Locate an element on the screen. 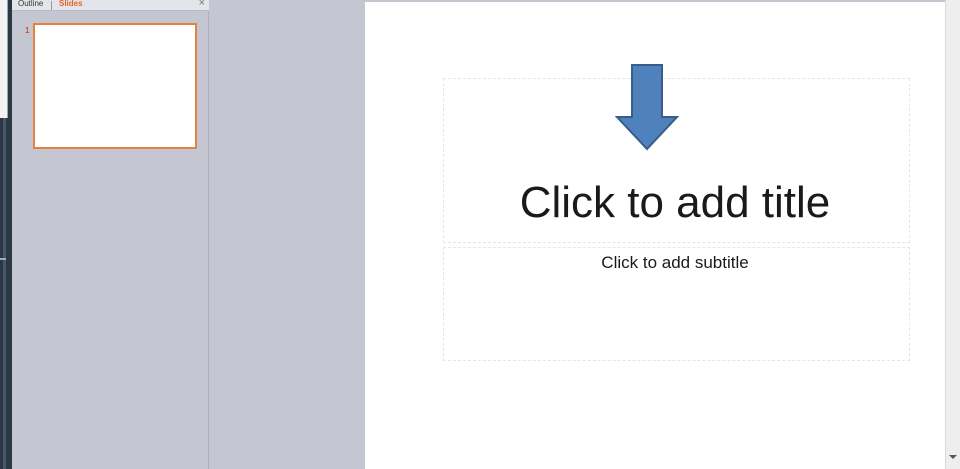 This screenshot has width=960, height=469. tab-outline: Outline is located at coordinates (30, 4).